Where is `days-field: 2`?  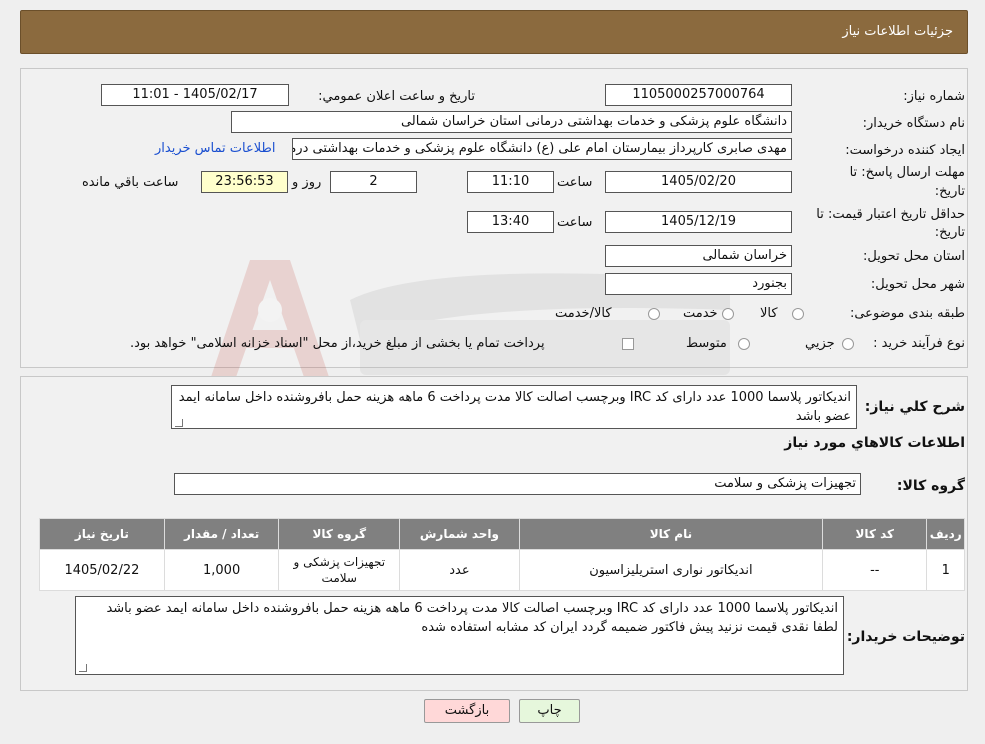
days-field: 2 is located at coordinates (373, 182).